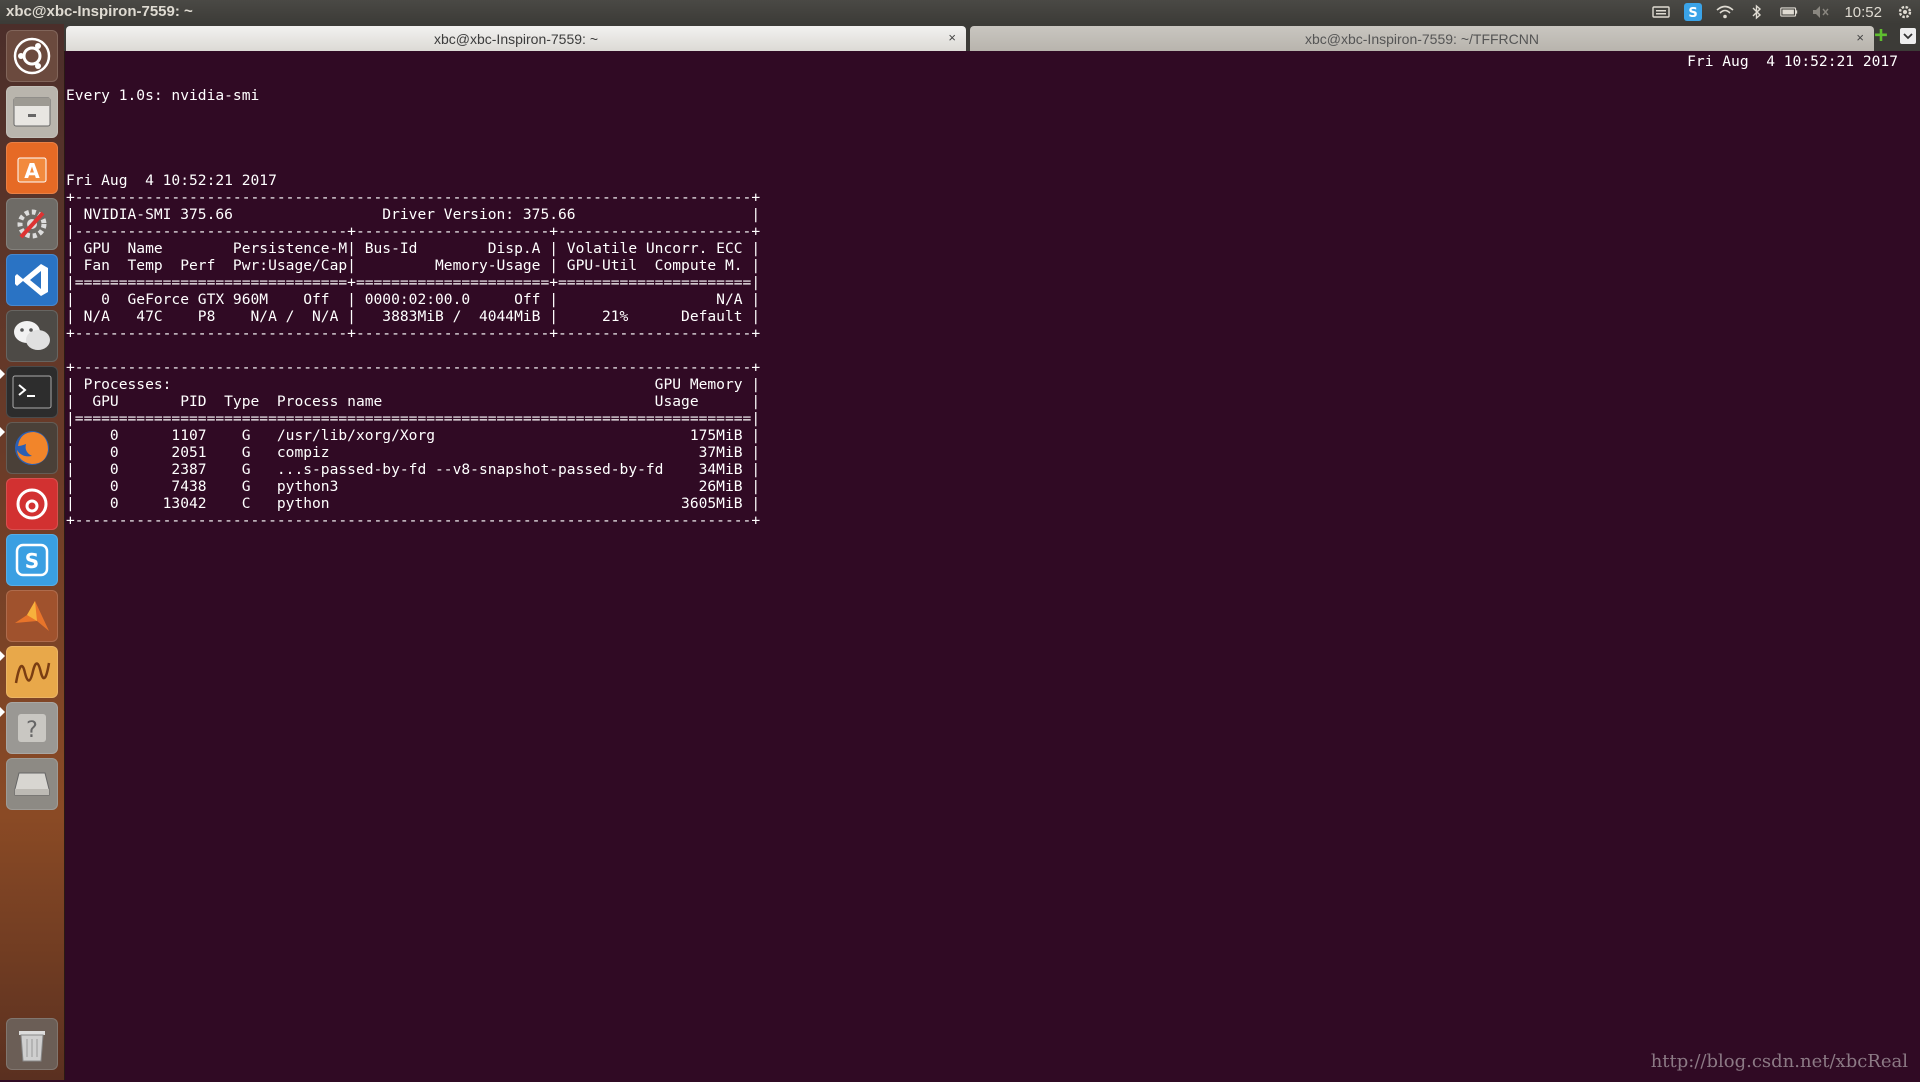 The height and width of the screenshot is (1082, 1920). I want to click on sogou-input-icon: S, so click(1693, 12).